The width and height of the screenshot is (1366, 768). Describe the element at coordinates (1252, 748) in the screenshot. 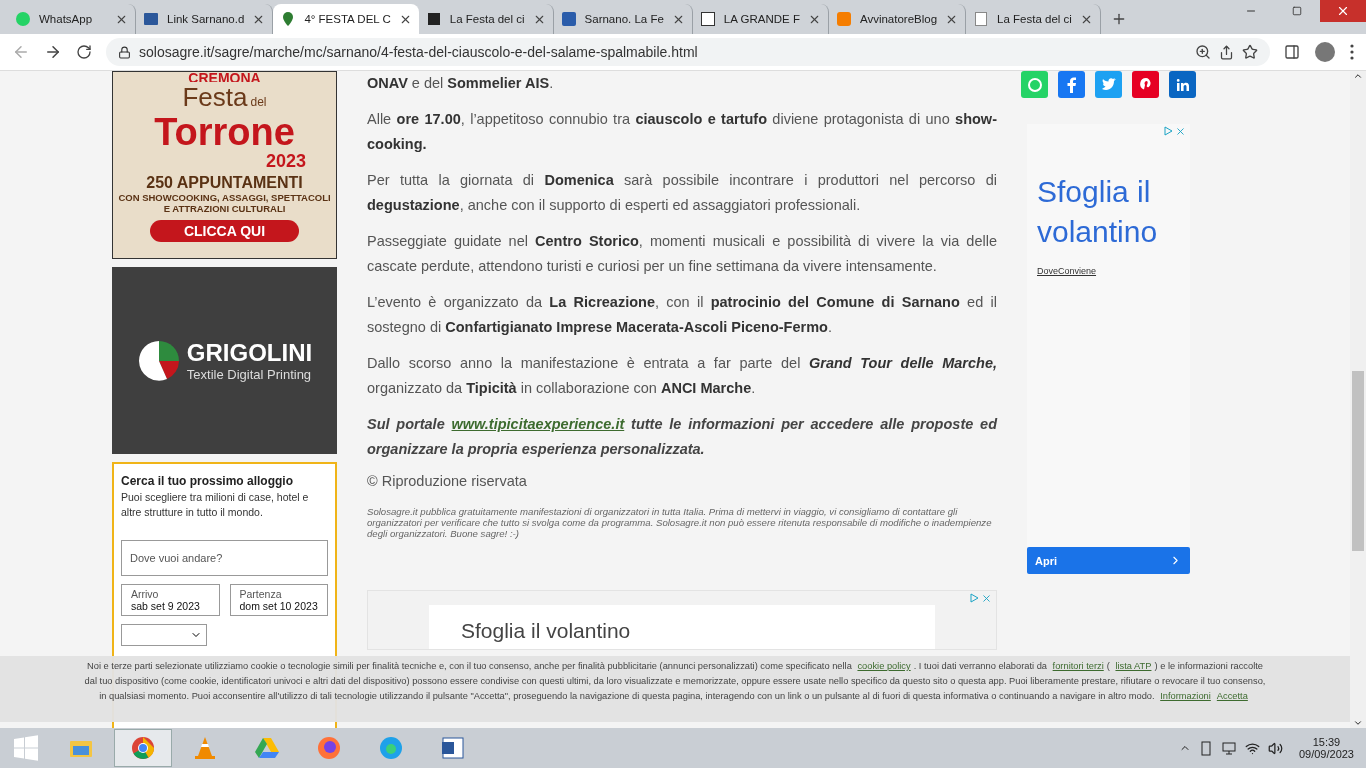

I see `signal-icon` at that location.